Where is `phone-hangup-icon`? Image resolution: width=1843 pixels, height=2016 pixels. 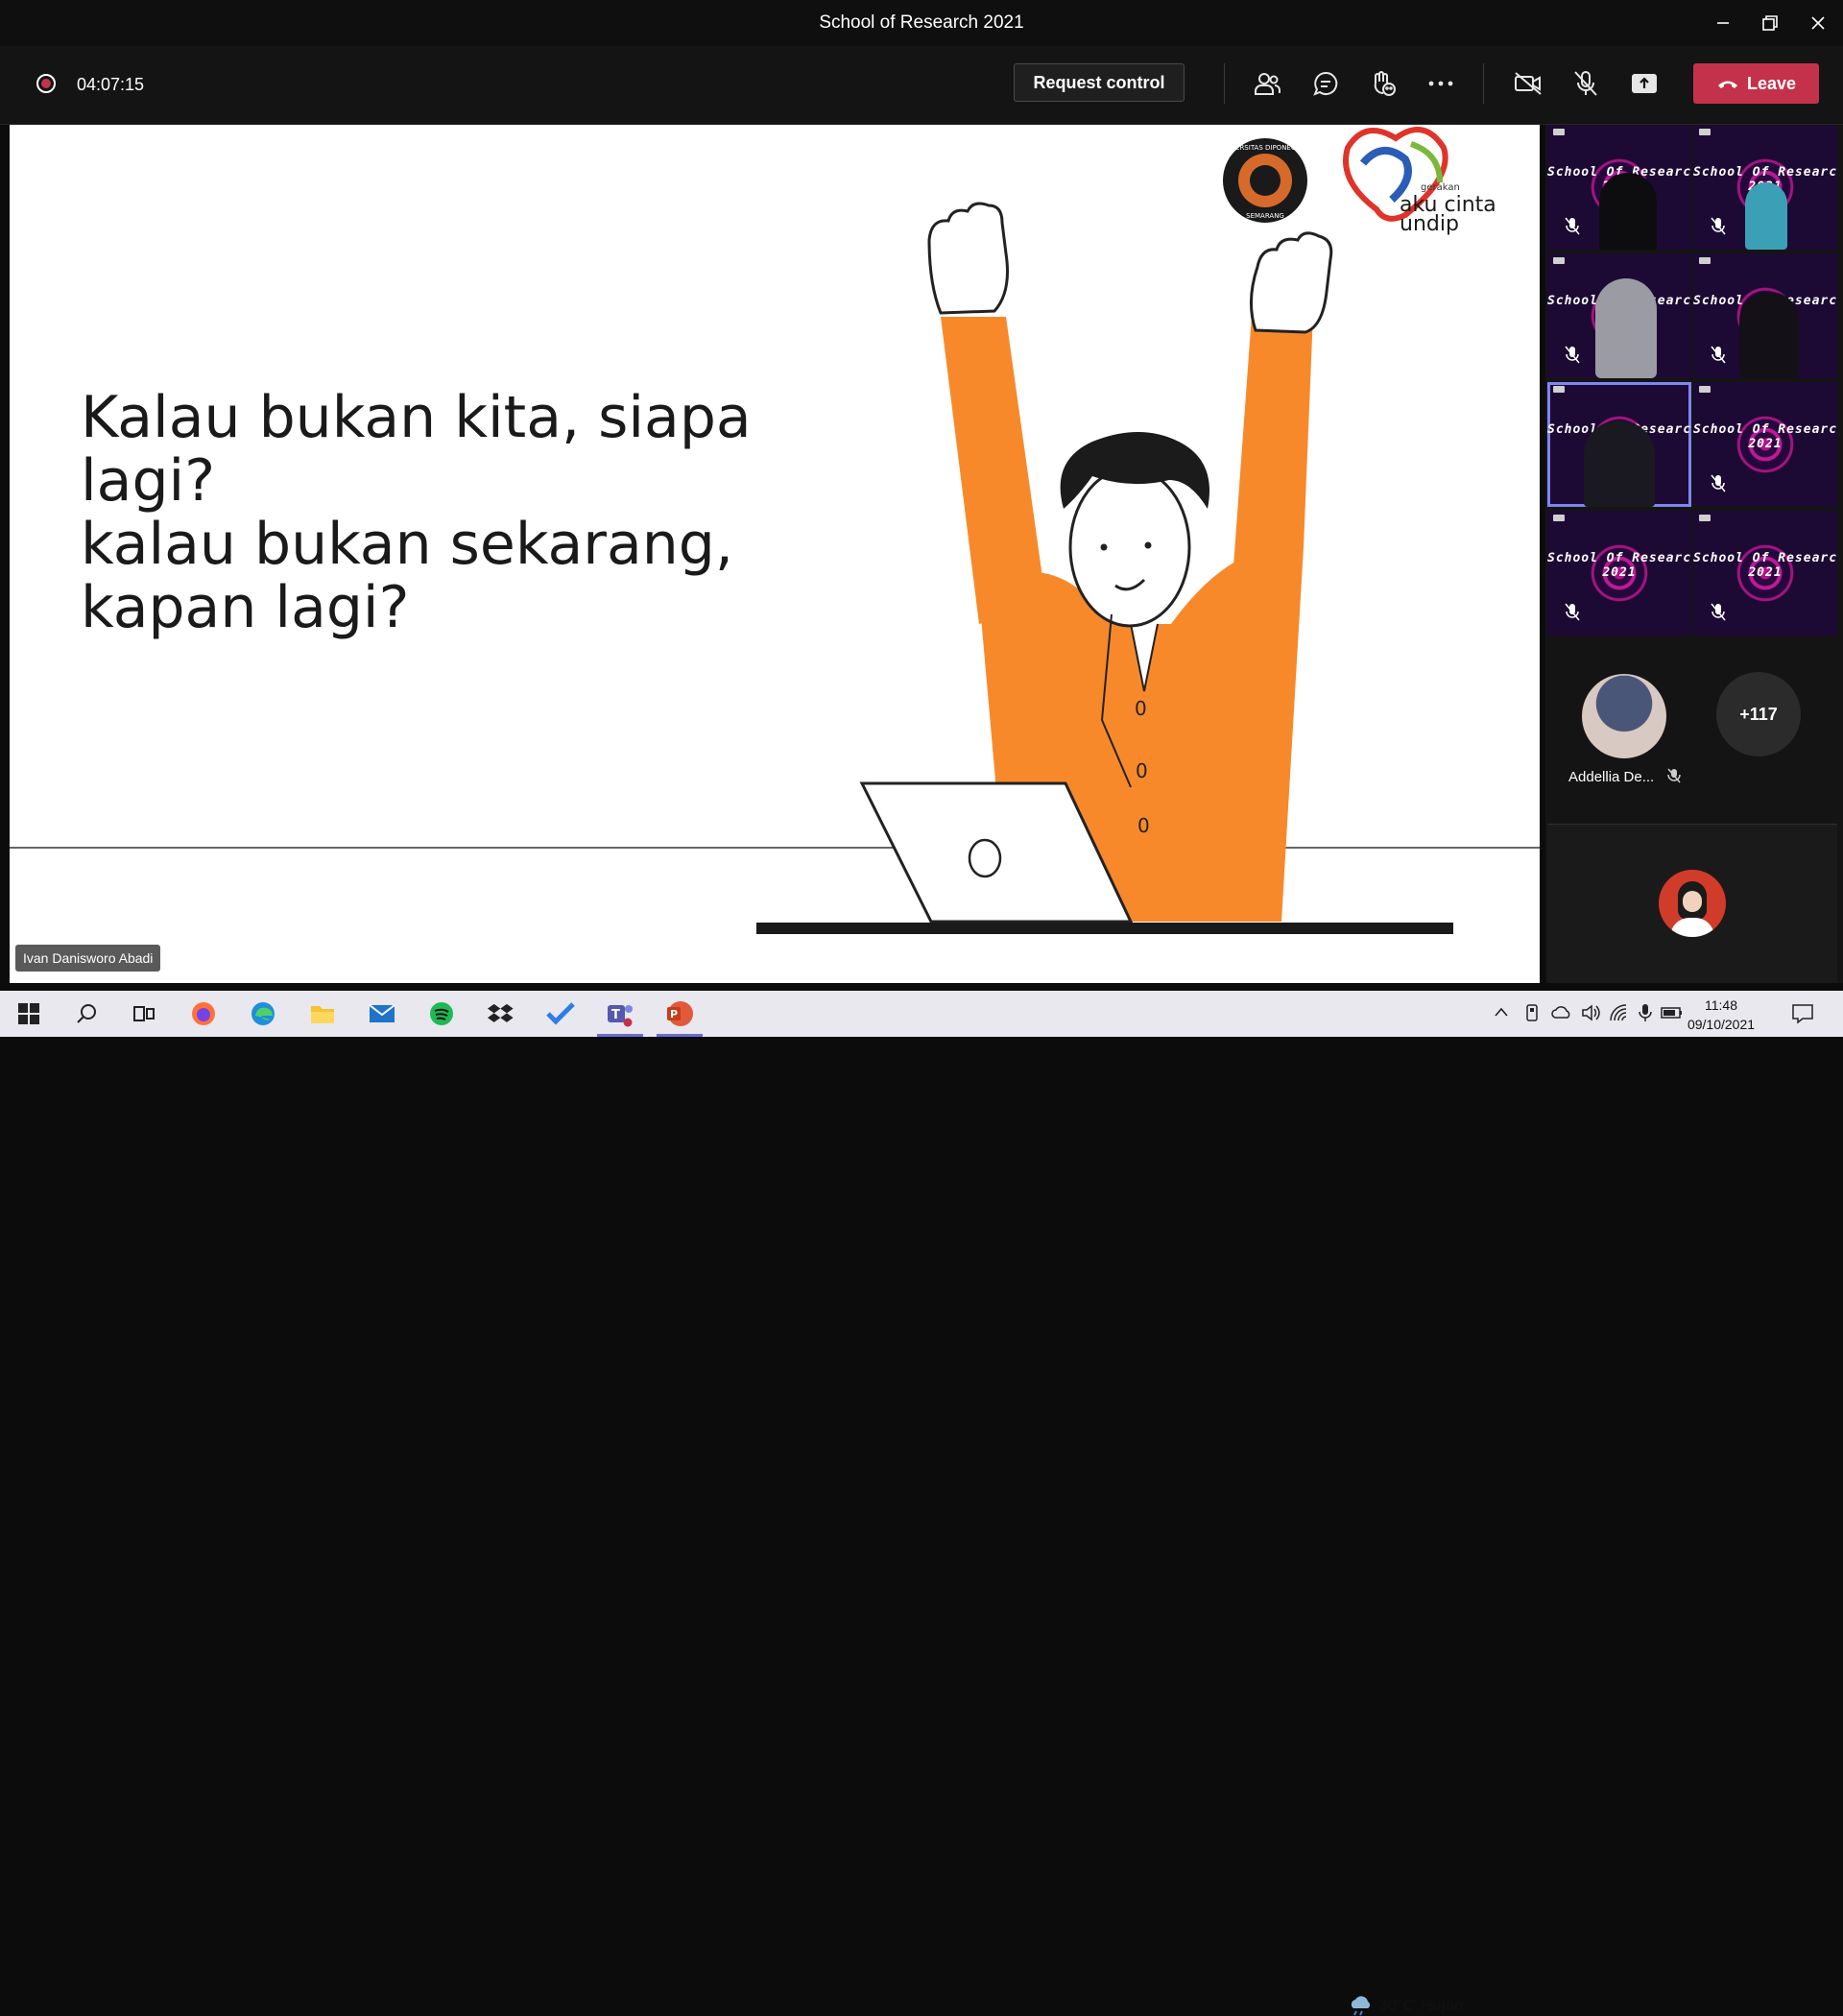 phone-hangup-icon is located at coordinates (1727, 84).